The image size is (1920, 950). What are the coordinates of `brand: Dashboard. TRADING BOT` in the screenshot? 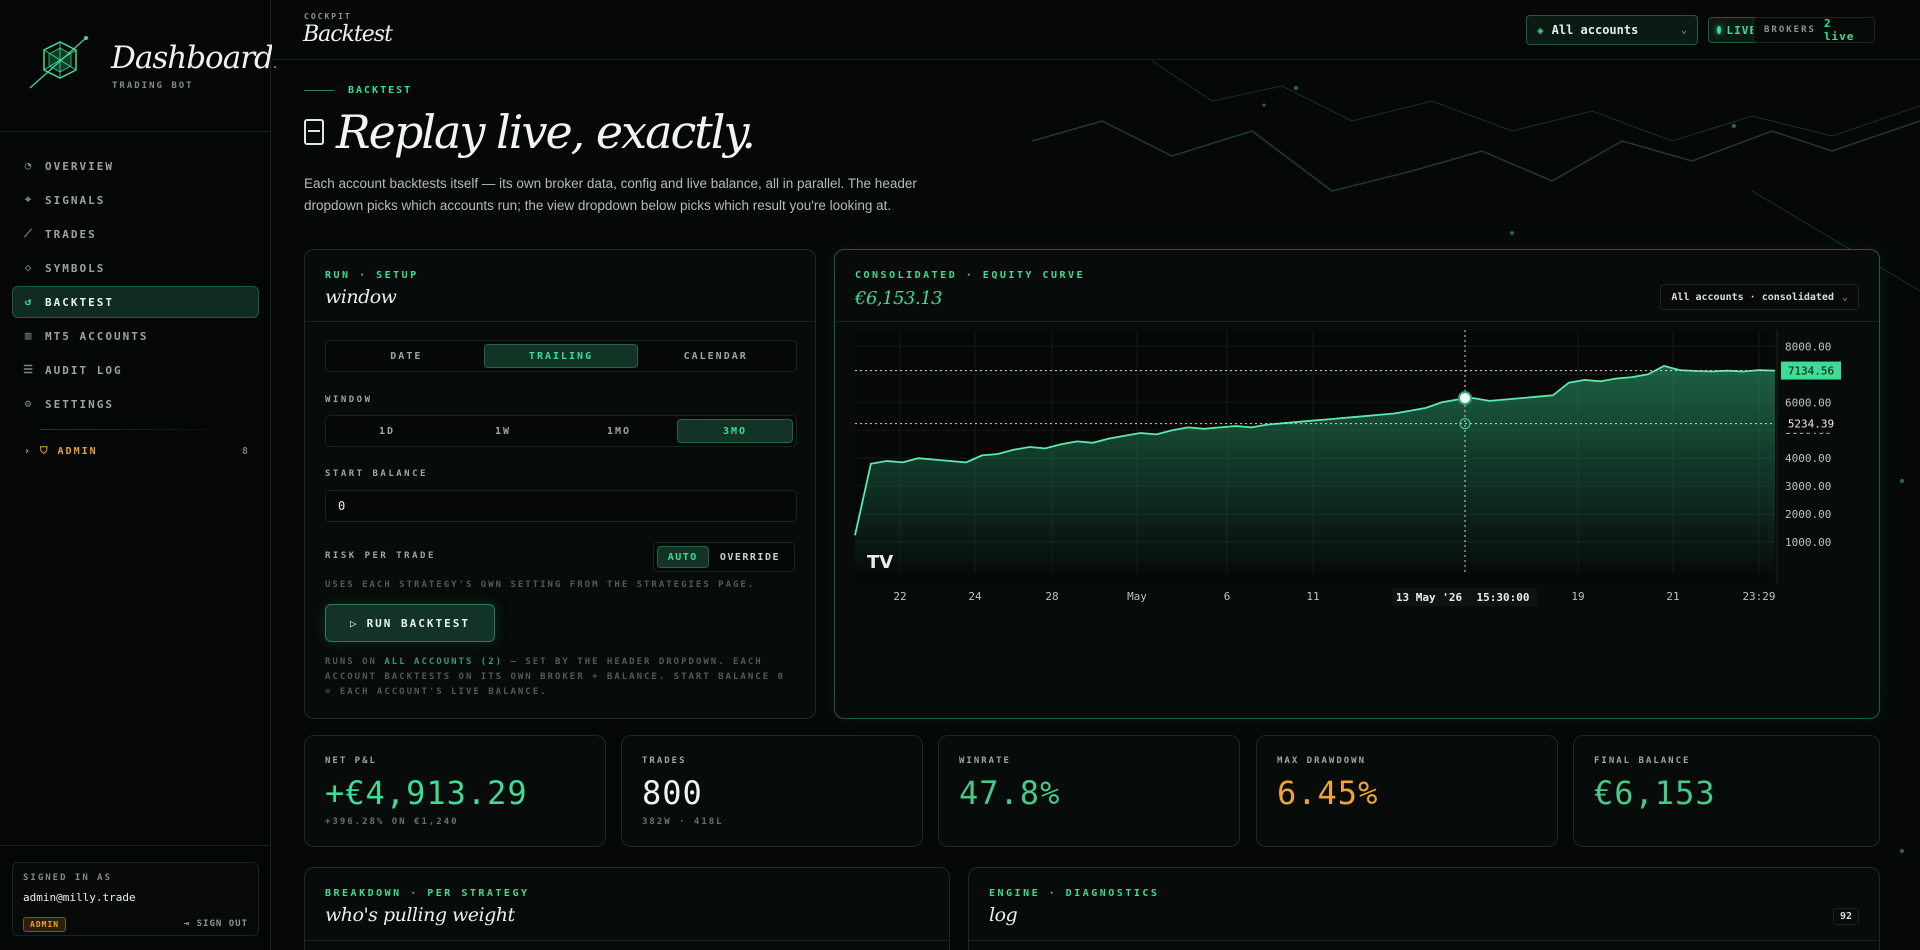 It's located at (151, 66).